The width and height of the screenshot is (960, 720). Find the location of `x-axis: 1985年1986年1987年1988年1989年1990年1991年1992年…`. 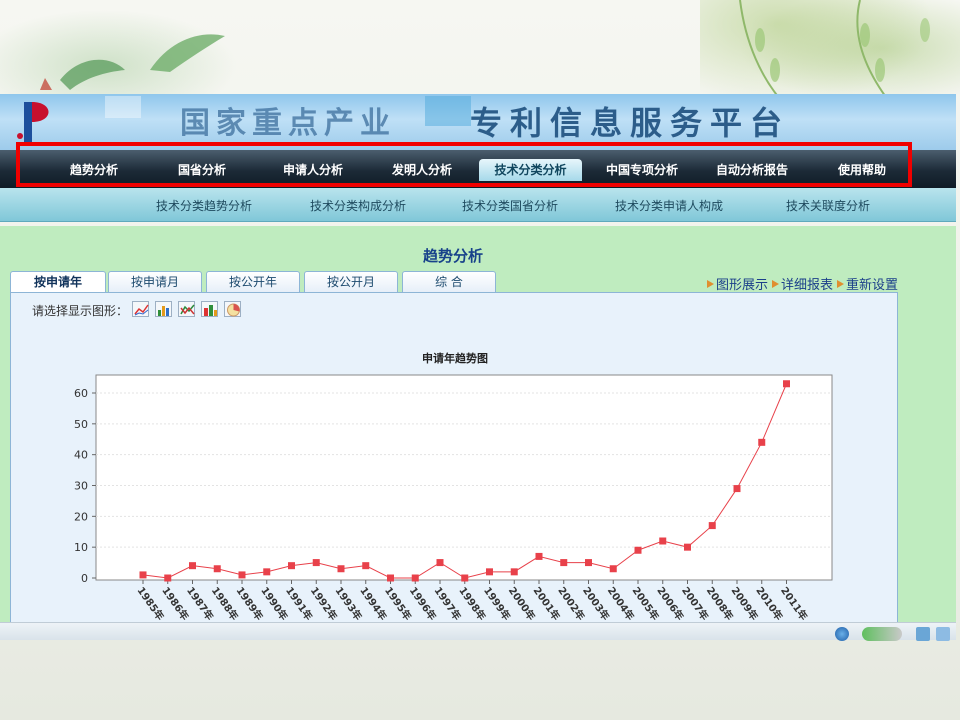

x-axis: 1985年1986年1987年1988年1989年1990年1991年1992年… is located at coordinates (472, 601).